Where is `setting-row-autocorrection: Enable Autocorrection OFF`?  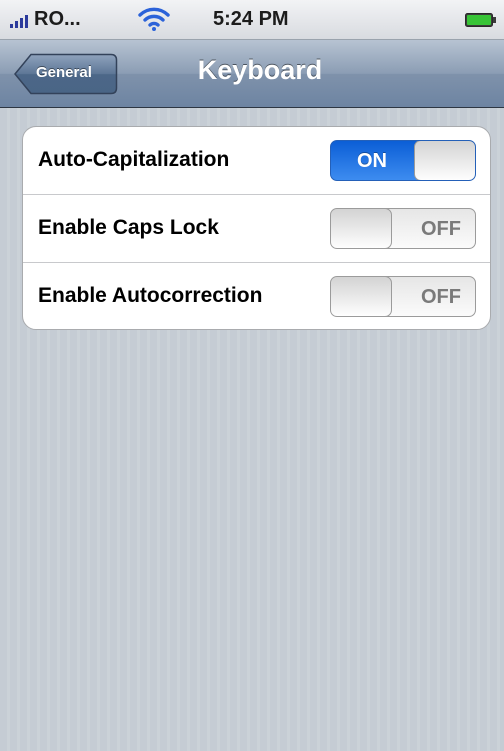
setting-row-autocorrection: Enable Autocorrection OFF is located at coordinates (256, 296).